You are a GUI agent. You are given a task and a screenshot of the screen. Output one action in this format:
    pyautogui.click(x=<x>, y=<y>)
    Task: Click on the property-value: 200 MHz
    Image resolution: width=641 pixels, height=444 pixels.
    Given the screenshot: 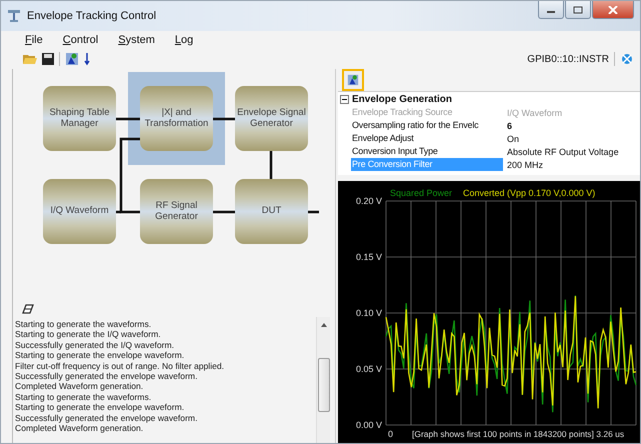 What is the action you would take?
    pyautogui.click(x=523, y=165)
    